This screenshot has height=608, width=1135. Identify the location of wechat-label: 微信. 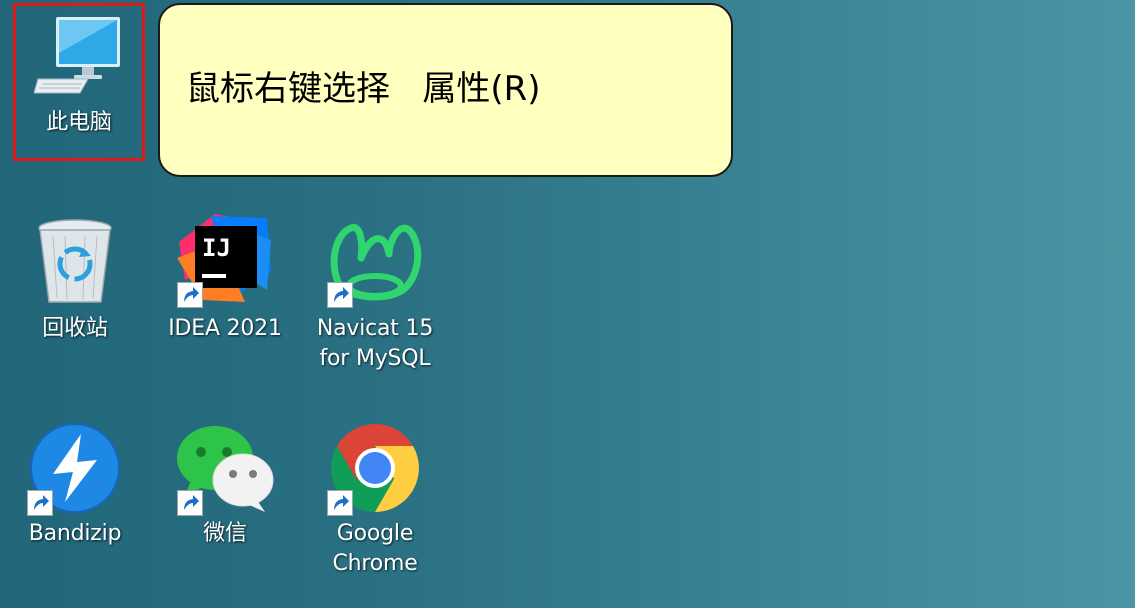
(225, 533).